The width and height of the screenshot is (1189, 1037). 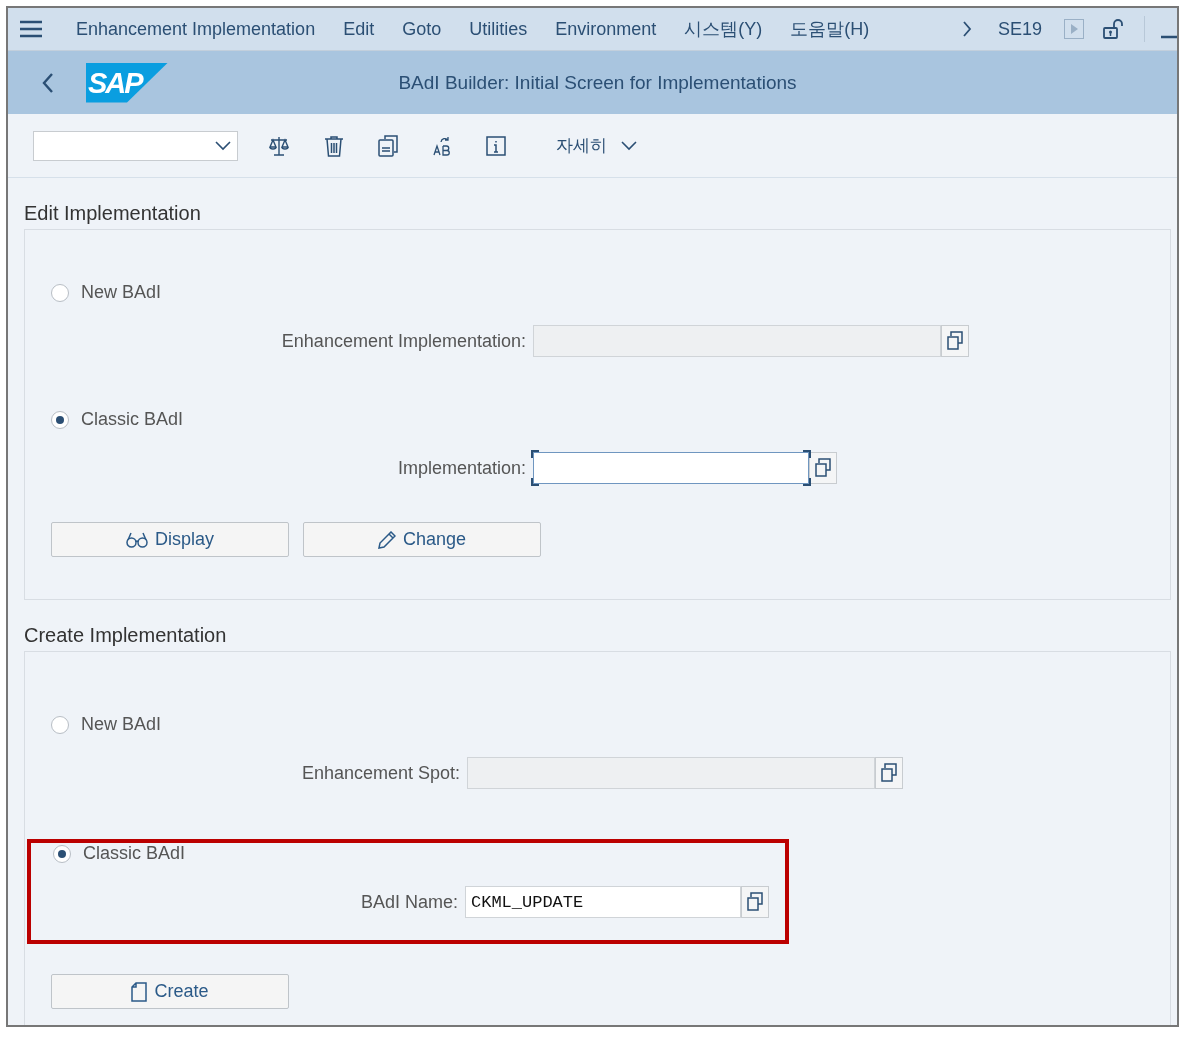 I want to click on field-label: Enhancement Spot:, so click(x=380, y=773).